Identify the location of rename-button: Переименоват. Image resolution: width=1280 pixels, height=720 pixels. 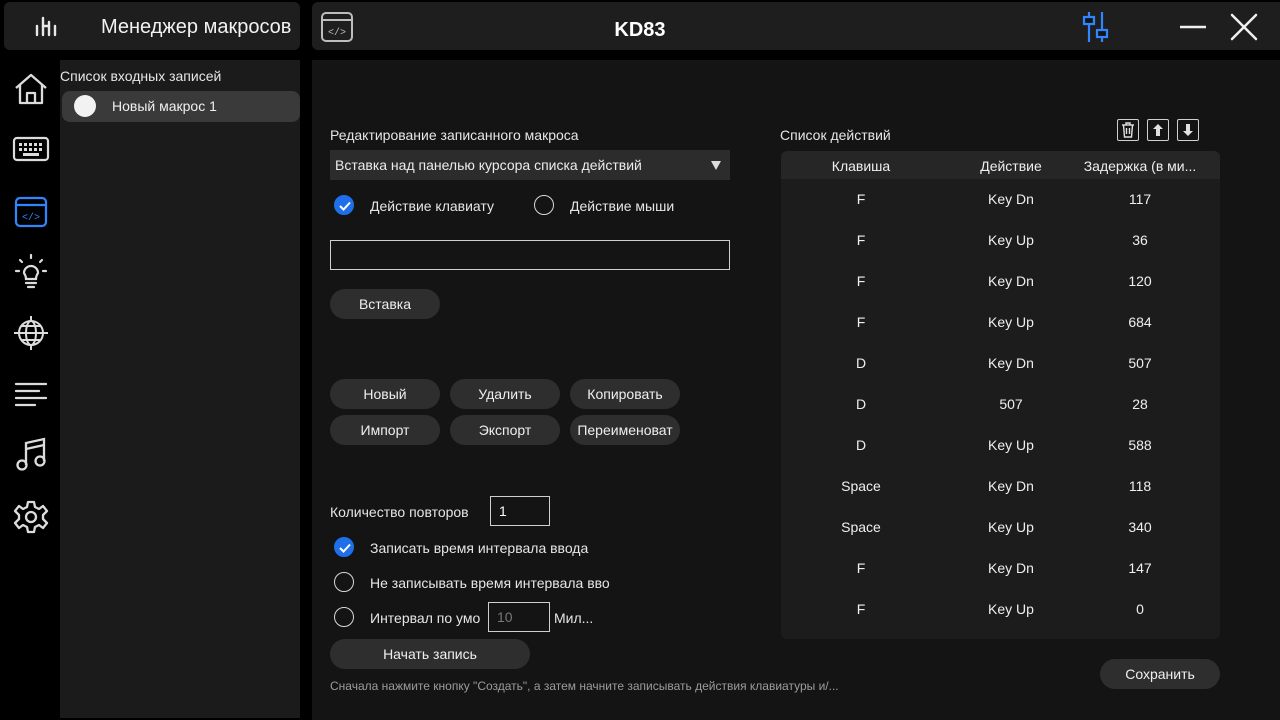
(625, 430).